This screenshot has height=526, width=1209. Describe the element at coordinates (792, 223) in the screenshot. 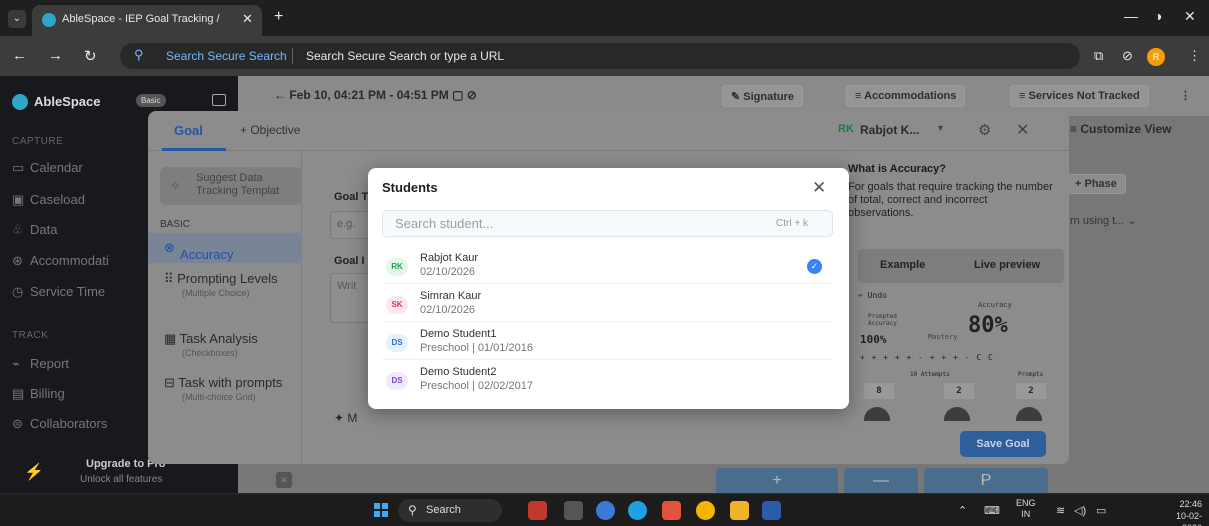

I see `keyboard-shortcut-hint: Ctrl + k` at that location.